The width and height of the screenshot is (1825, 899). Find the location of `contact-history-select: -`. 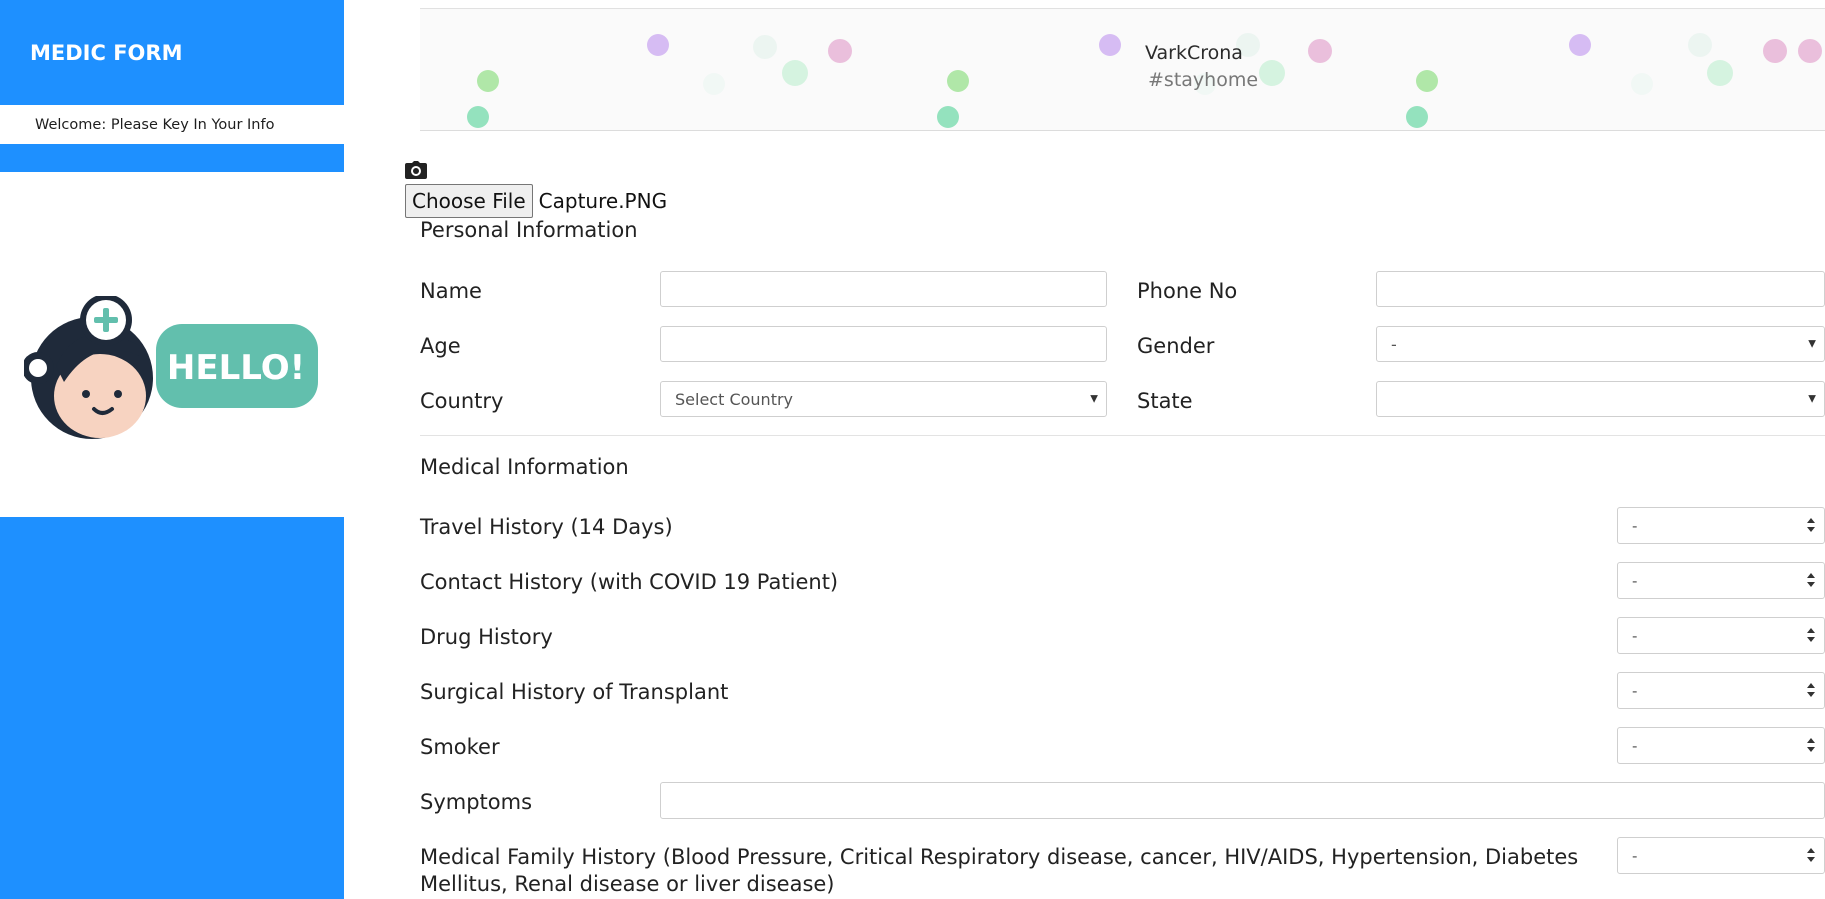

contact-history-select: - is located at coordinates (1721, 580).